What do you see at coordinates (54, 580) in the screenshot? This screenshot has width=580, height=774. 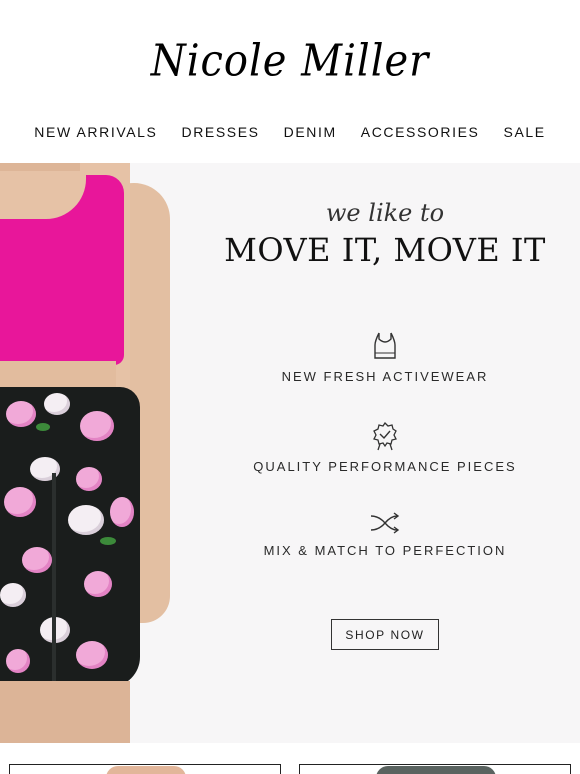 I see `shorts-seam` at bounding box center [54, 580].